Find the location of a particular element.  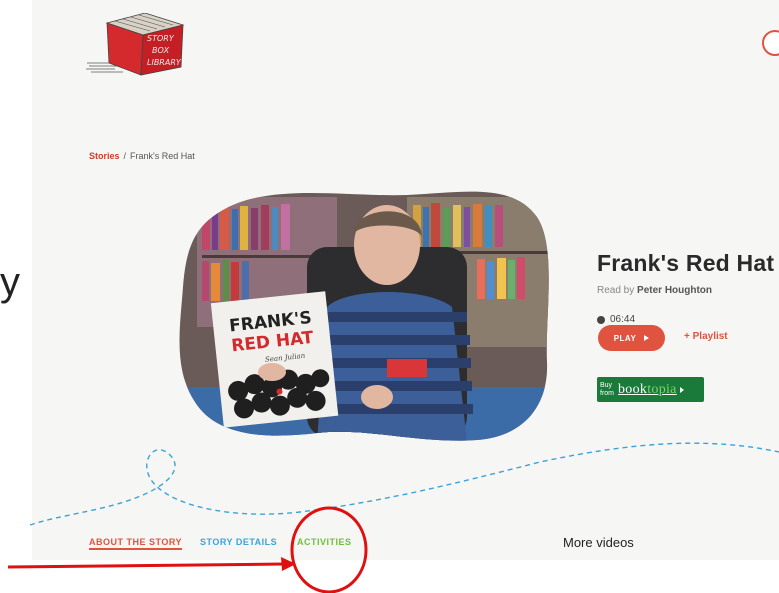

story-reader: Read by Peter Houghton is located at coordinates (654, 290).